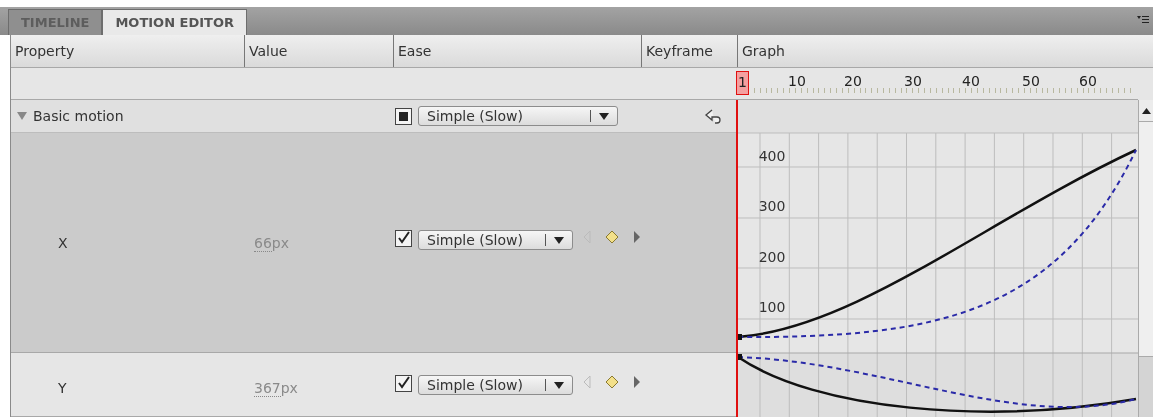 Image resolution: width=1153 pixels, height=417 pixels. I want to click on property-name: Y, so click(62, 388).